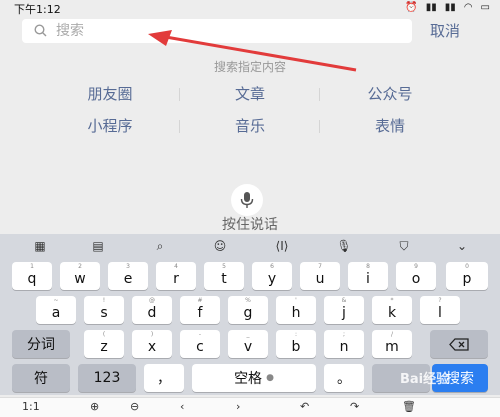  Describe the element at coordinates (425, 379) in the screenshot. I see `watermark: Bai经验` at that location.